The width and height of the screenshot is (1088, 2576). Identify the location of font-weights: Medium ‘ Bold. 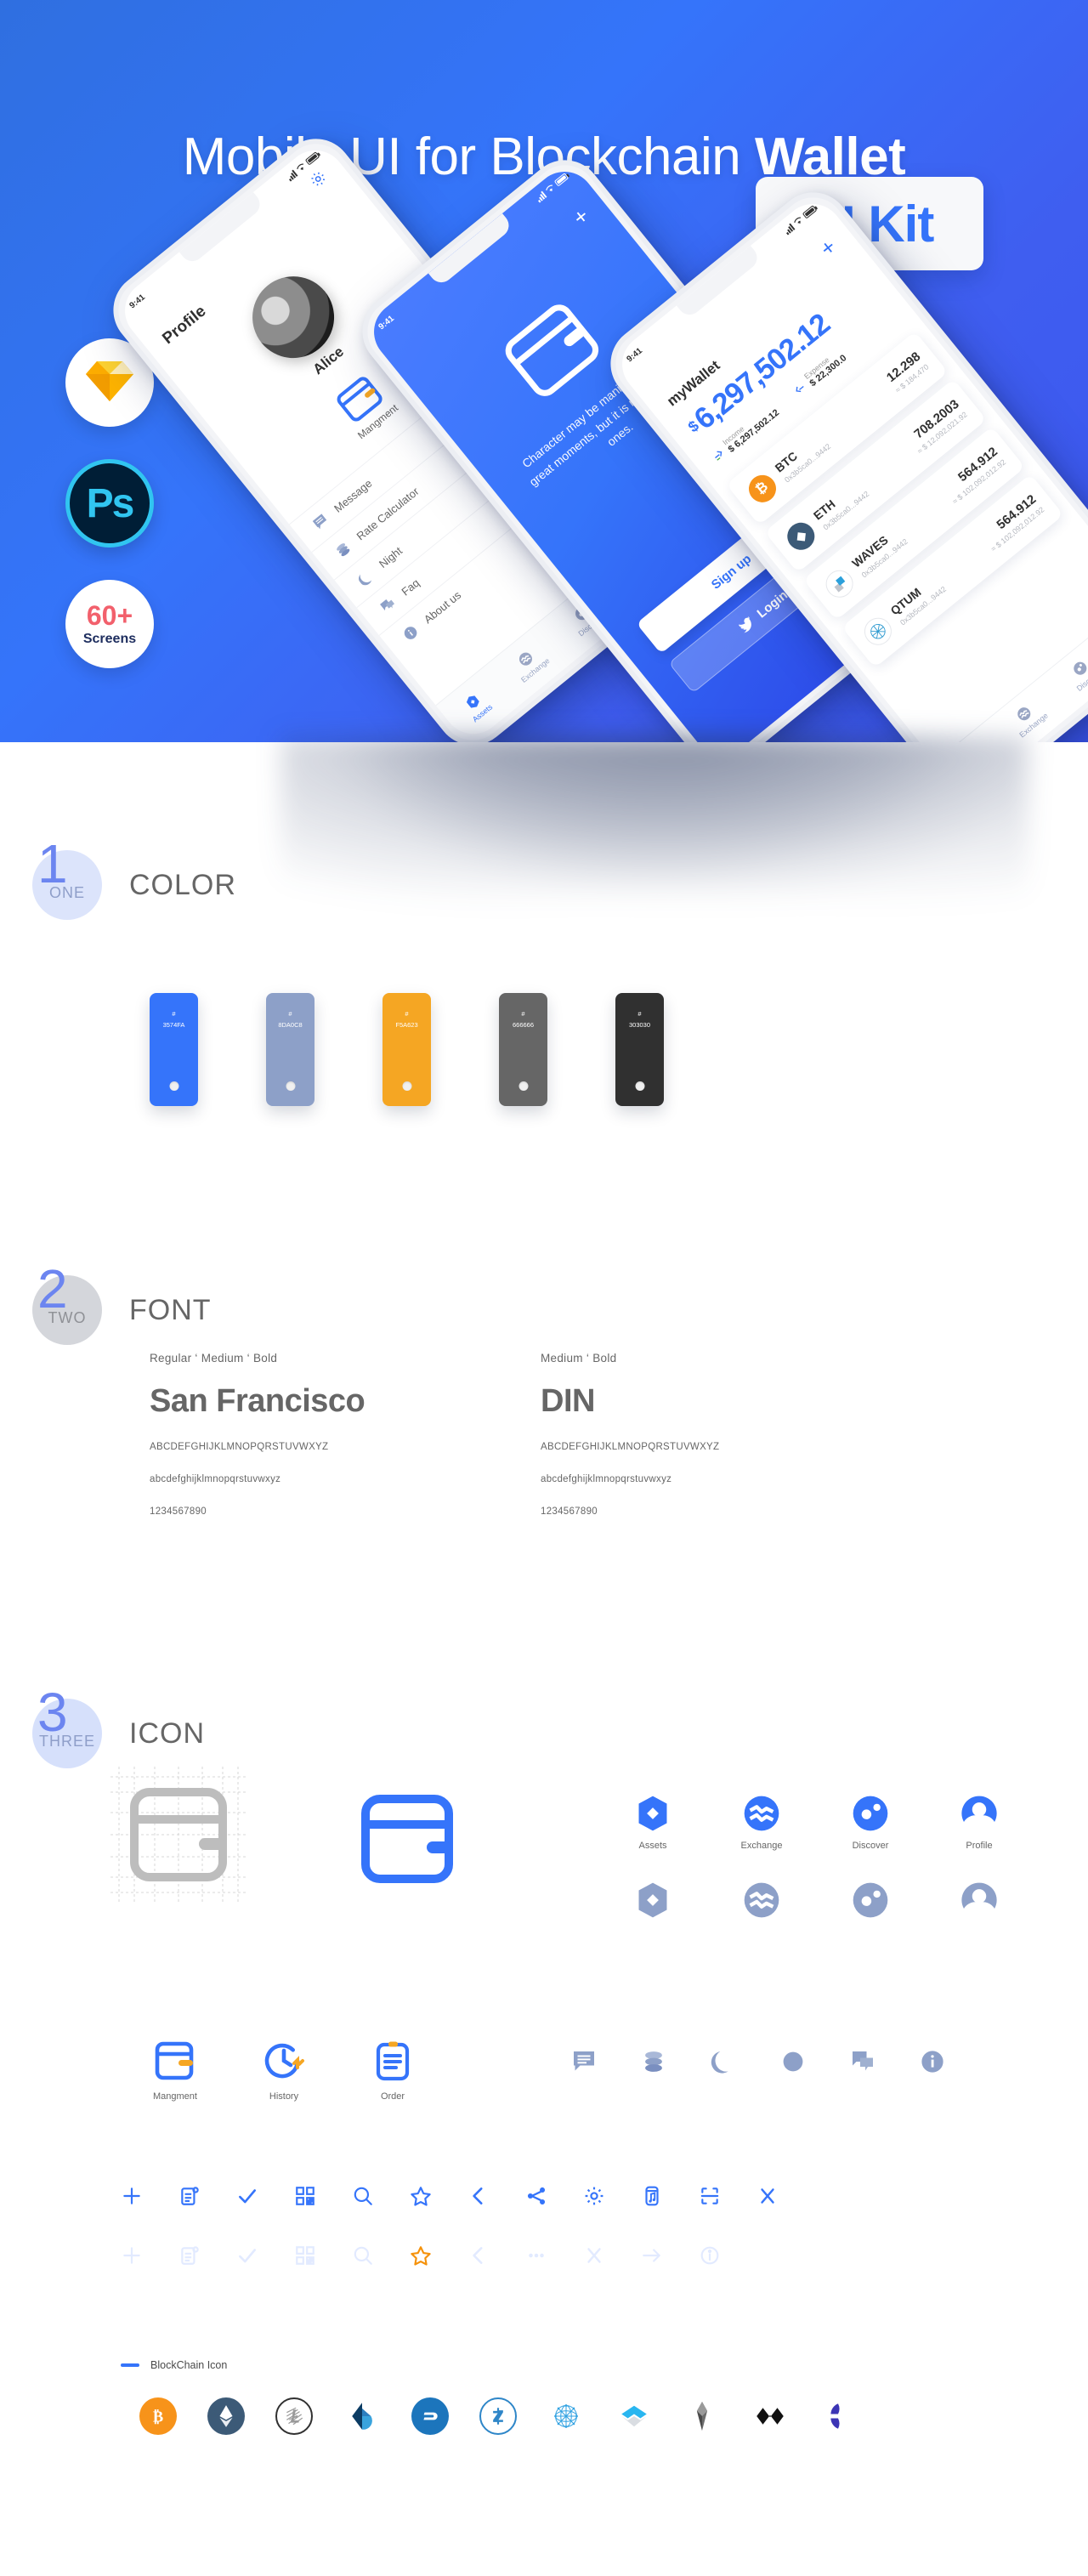
(579, 1359).